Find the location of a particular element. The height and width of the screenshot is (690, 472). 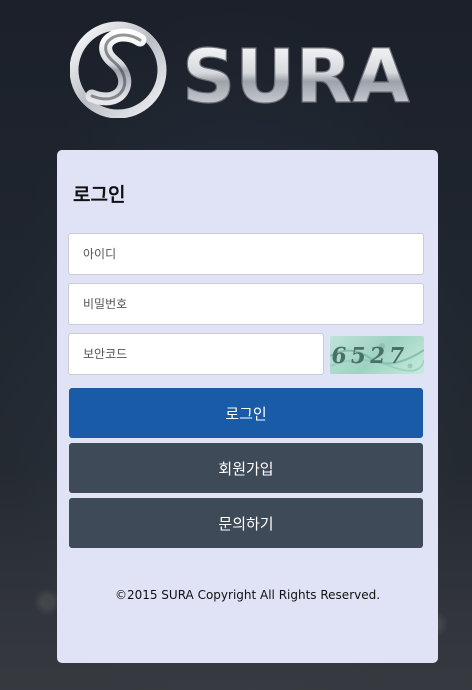

sura-logo: SURA is located at coordinates (240, 69).